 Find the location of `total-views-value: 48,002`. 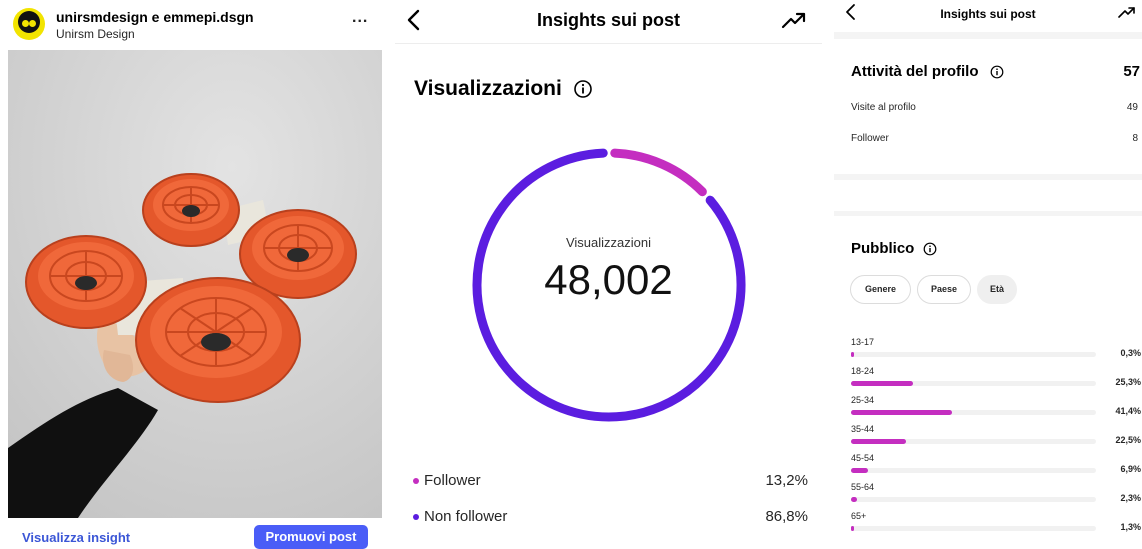

total-views-value: 48,002 is located at coordinates (608, 279).